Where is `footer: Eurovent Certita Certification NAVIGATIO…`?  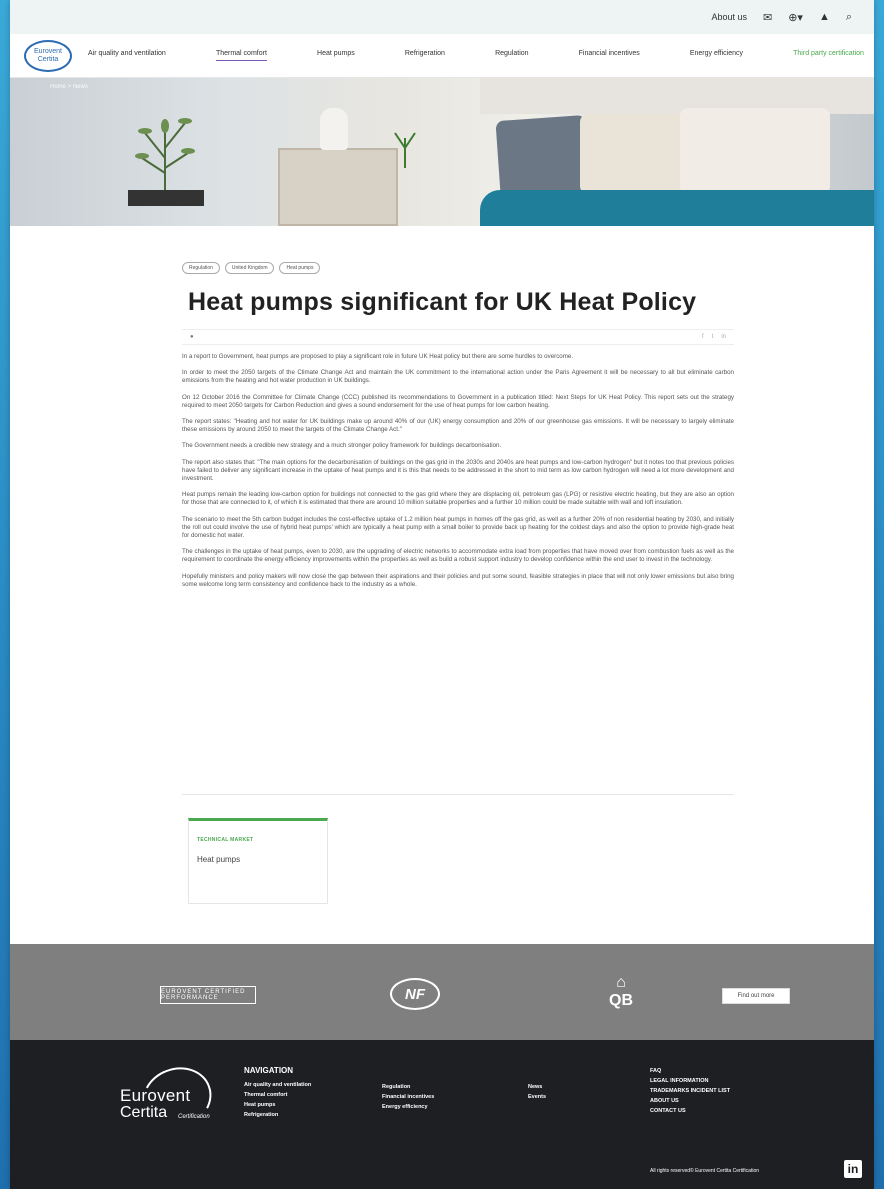
footer: Eurovent Certita Certification NAVIGATIO… is located at coordinates (442, 1114).